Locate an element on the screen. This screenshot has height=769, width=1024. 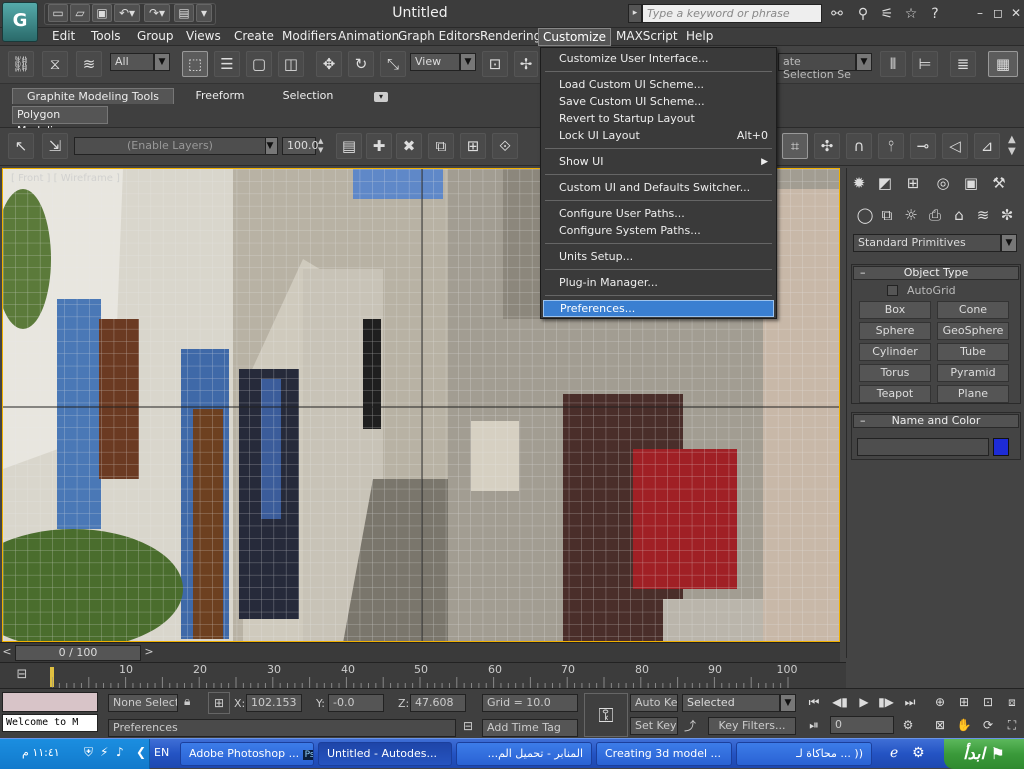
save-file-icon: ▣ is located at coordinates (102, 13).